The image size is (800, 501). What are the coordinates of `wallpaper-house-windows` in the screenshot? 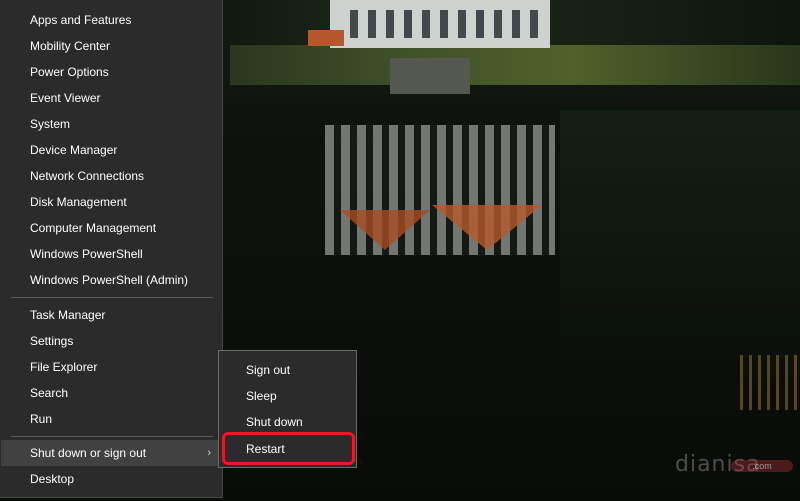 It's located at (440, 24).